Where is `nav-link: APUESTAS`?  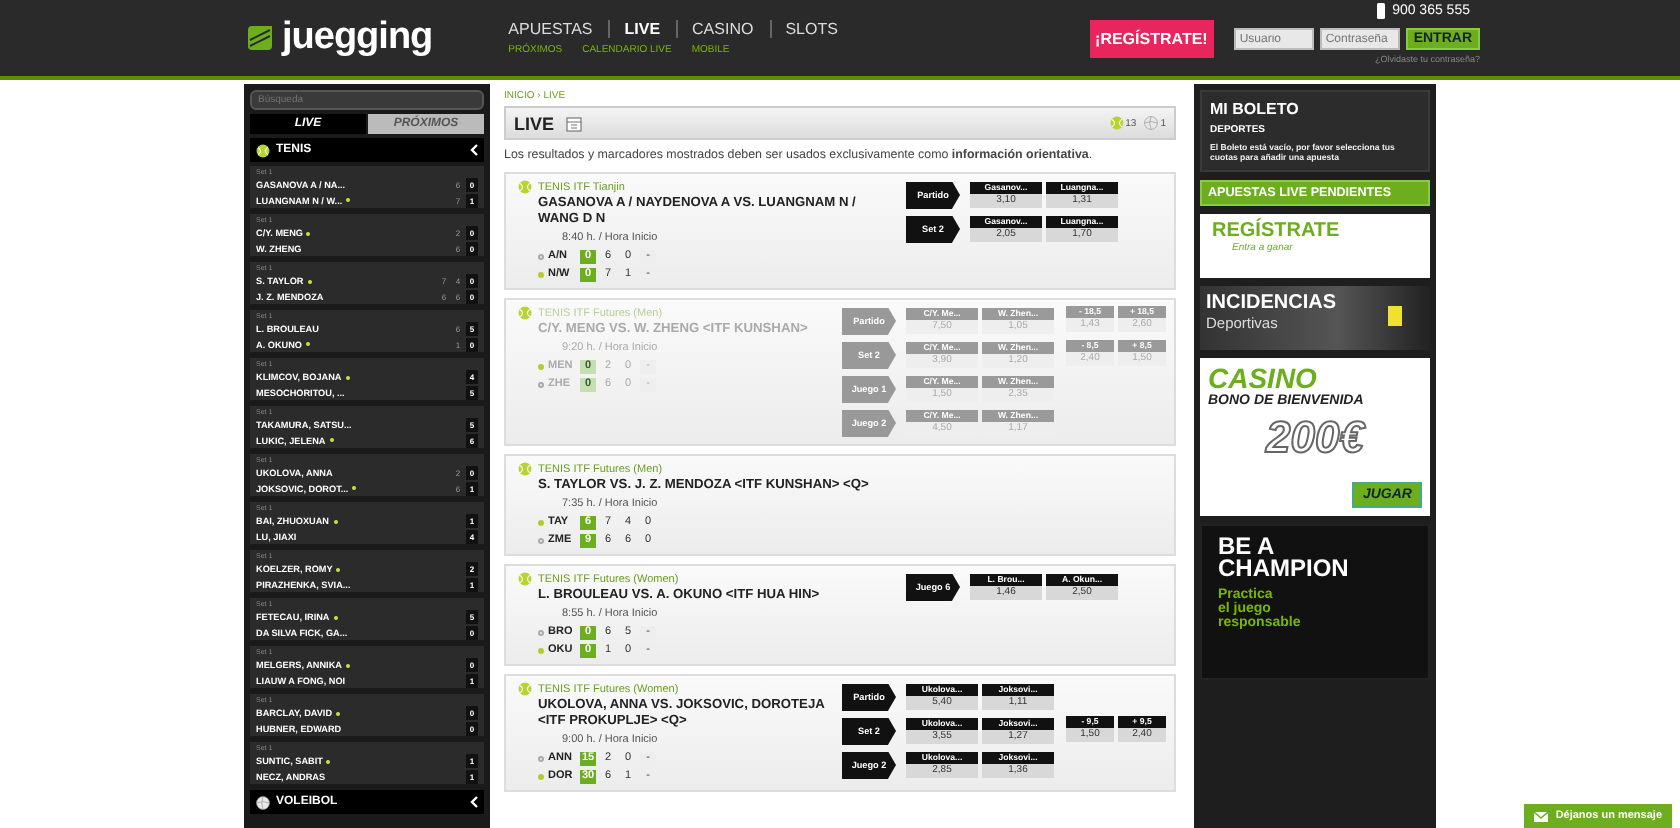
nav-link: APUESTAS is located at coordinates (559, 29).